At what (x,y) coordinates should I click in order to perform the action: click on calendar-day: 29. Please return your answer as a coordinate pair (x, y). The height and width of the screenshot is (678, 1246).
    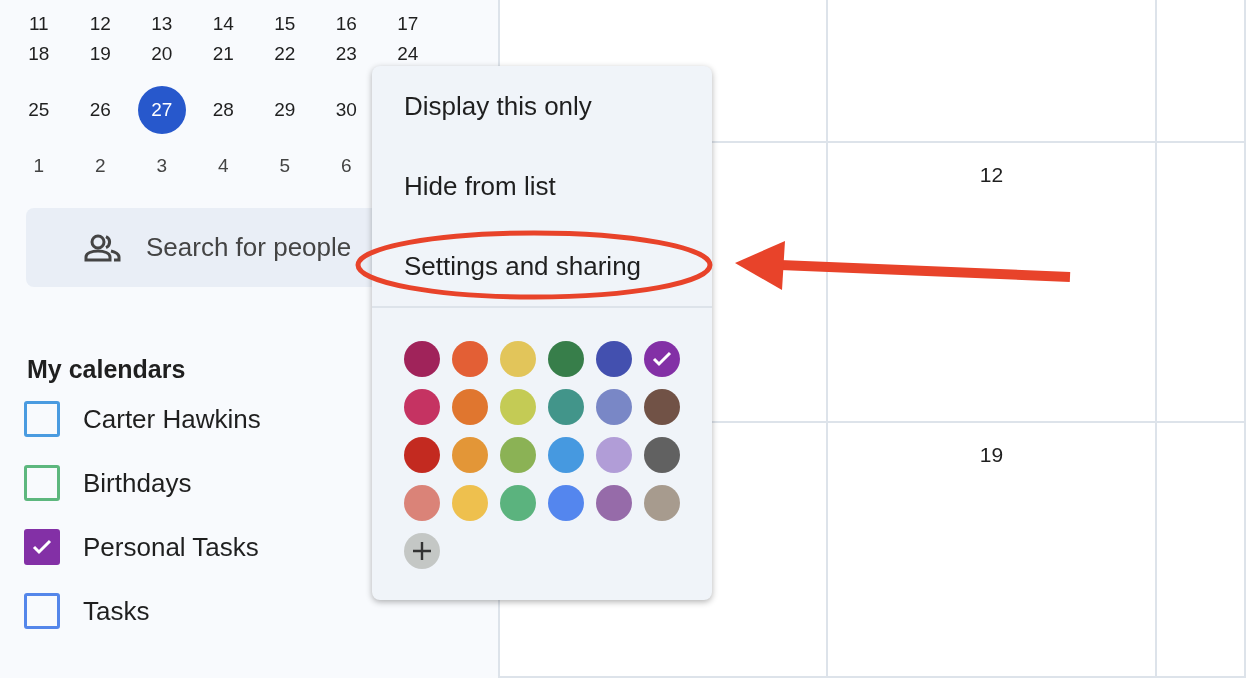
    Looking at the image, I should click on (284, 110).